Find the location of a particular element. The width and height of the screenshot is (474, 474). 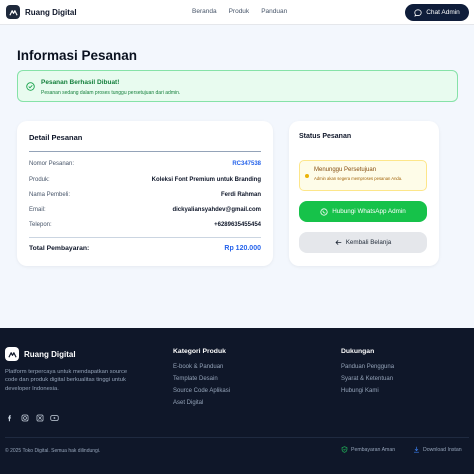

secure-payment-badge: Pembayaran Aman is located at coordinates (368, 449).